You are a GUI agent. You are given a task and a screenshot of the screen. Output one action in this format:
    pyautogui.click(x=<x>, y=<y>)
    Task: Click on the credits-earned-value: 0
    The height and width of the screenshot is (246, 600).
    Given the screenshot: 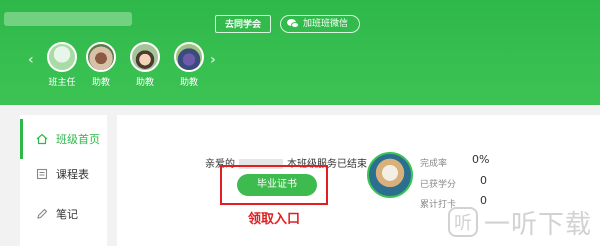 What is the action you would take?
    pyautogui.click(x=483, y=180)
    